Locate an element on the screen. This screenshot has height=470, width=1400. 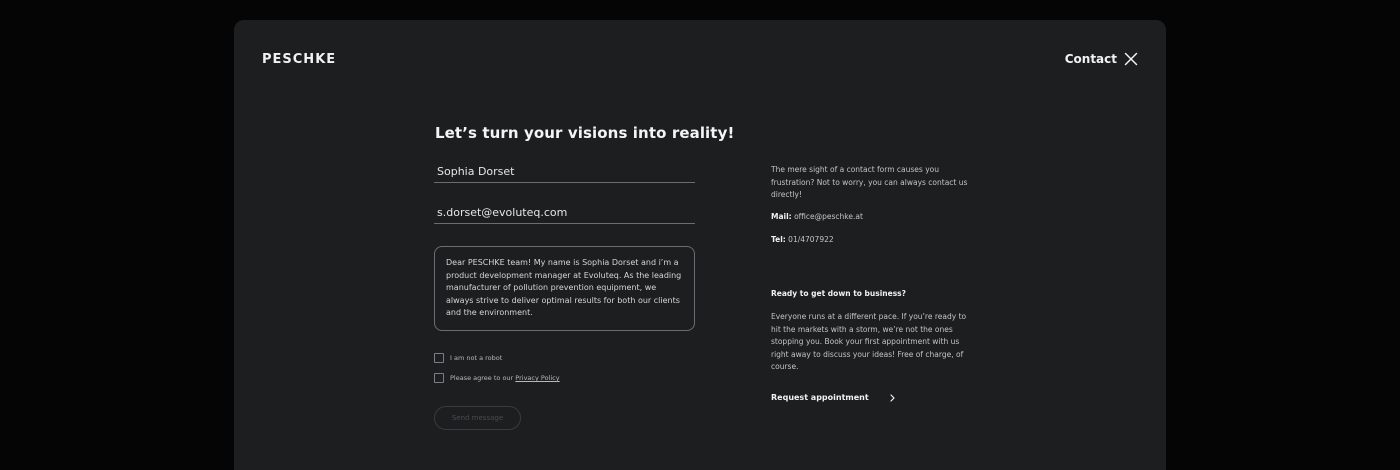
tel-label: Tel: is located at coordinates (778, 239).